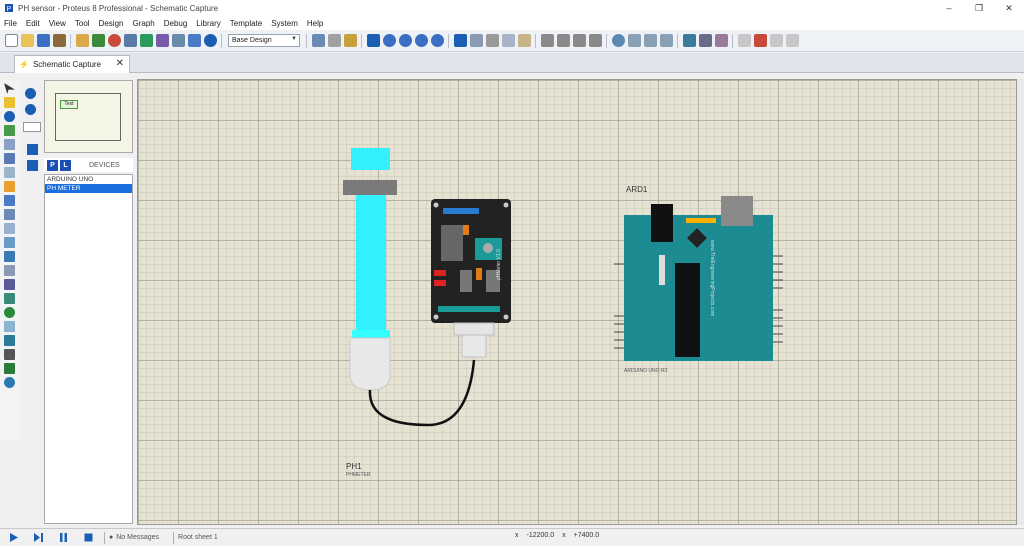  I want to click on junction-dot-icon, so click(9, 116).